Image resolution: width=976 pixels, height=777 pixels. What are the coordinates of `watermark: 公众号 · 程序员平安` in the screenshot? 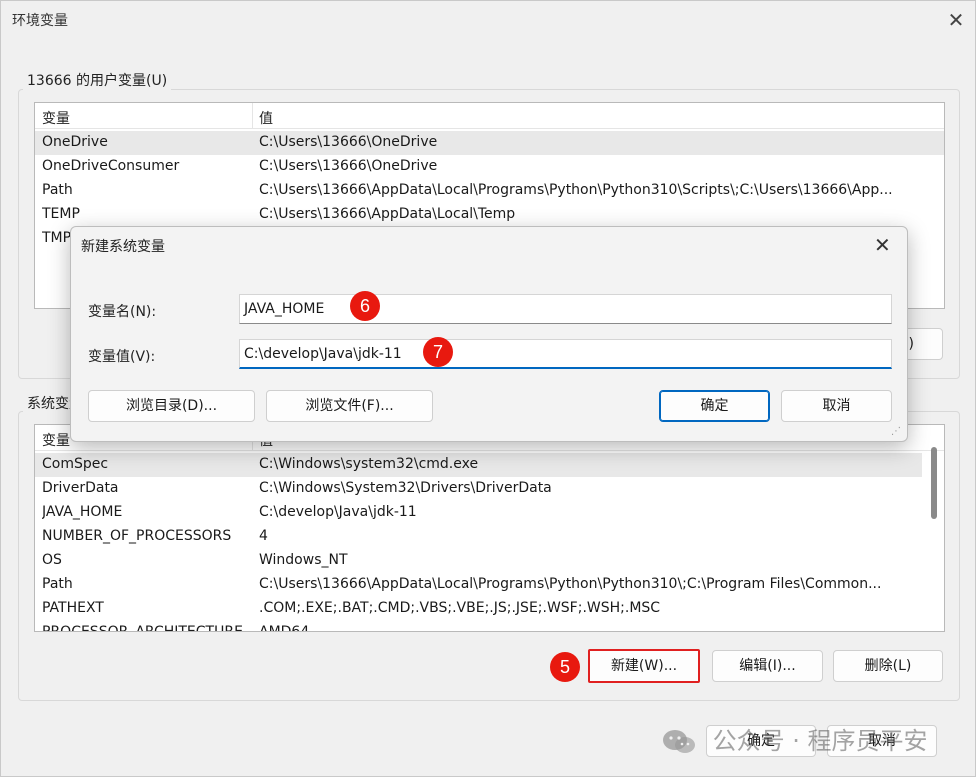 It's located at (794, 741).